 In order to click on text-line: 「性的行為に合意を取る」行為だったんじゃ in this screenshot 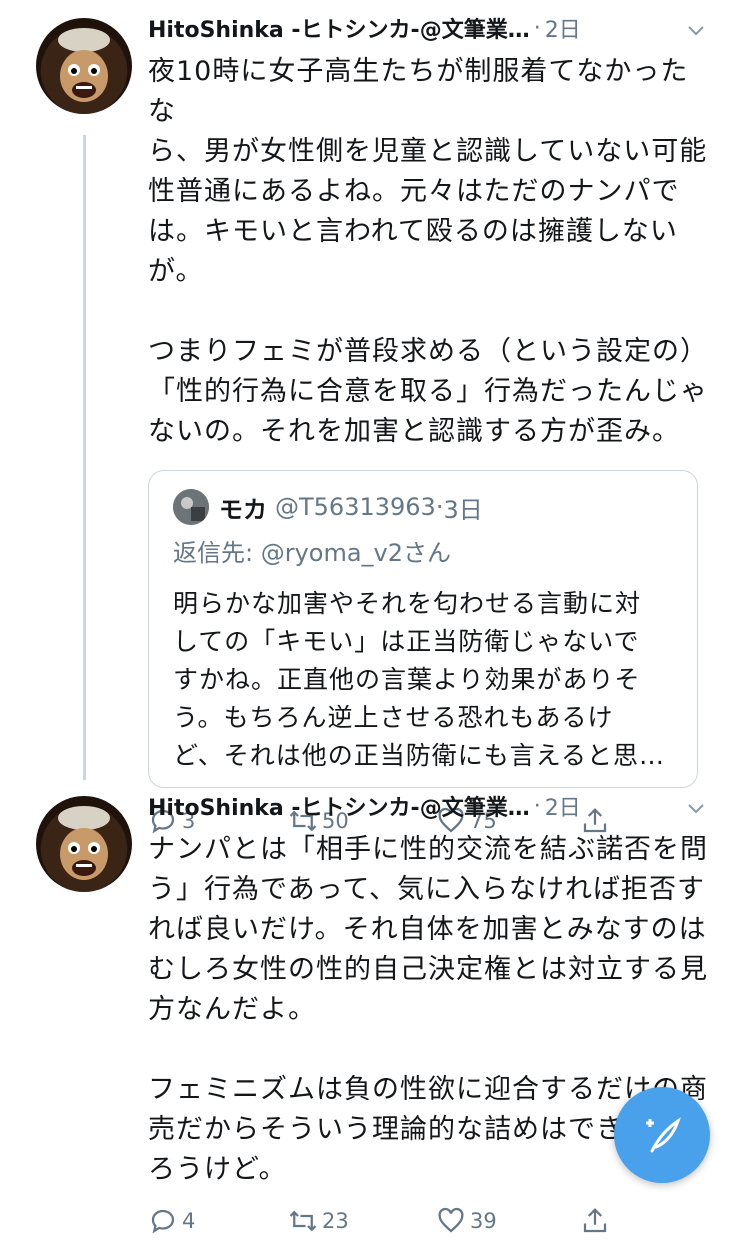, I will do `click(428, 391)`.